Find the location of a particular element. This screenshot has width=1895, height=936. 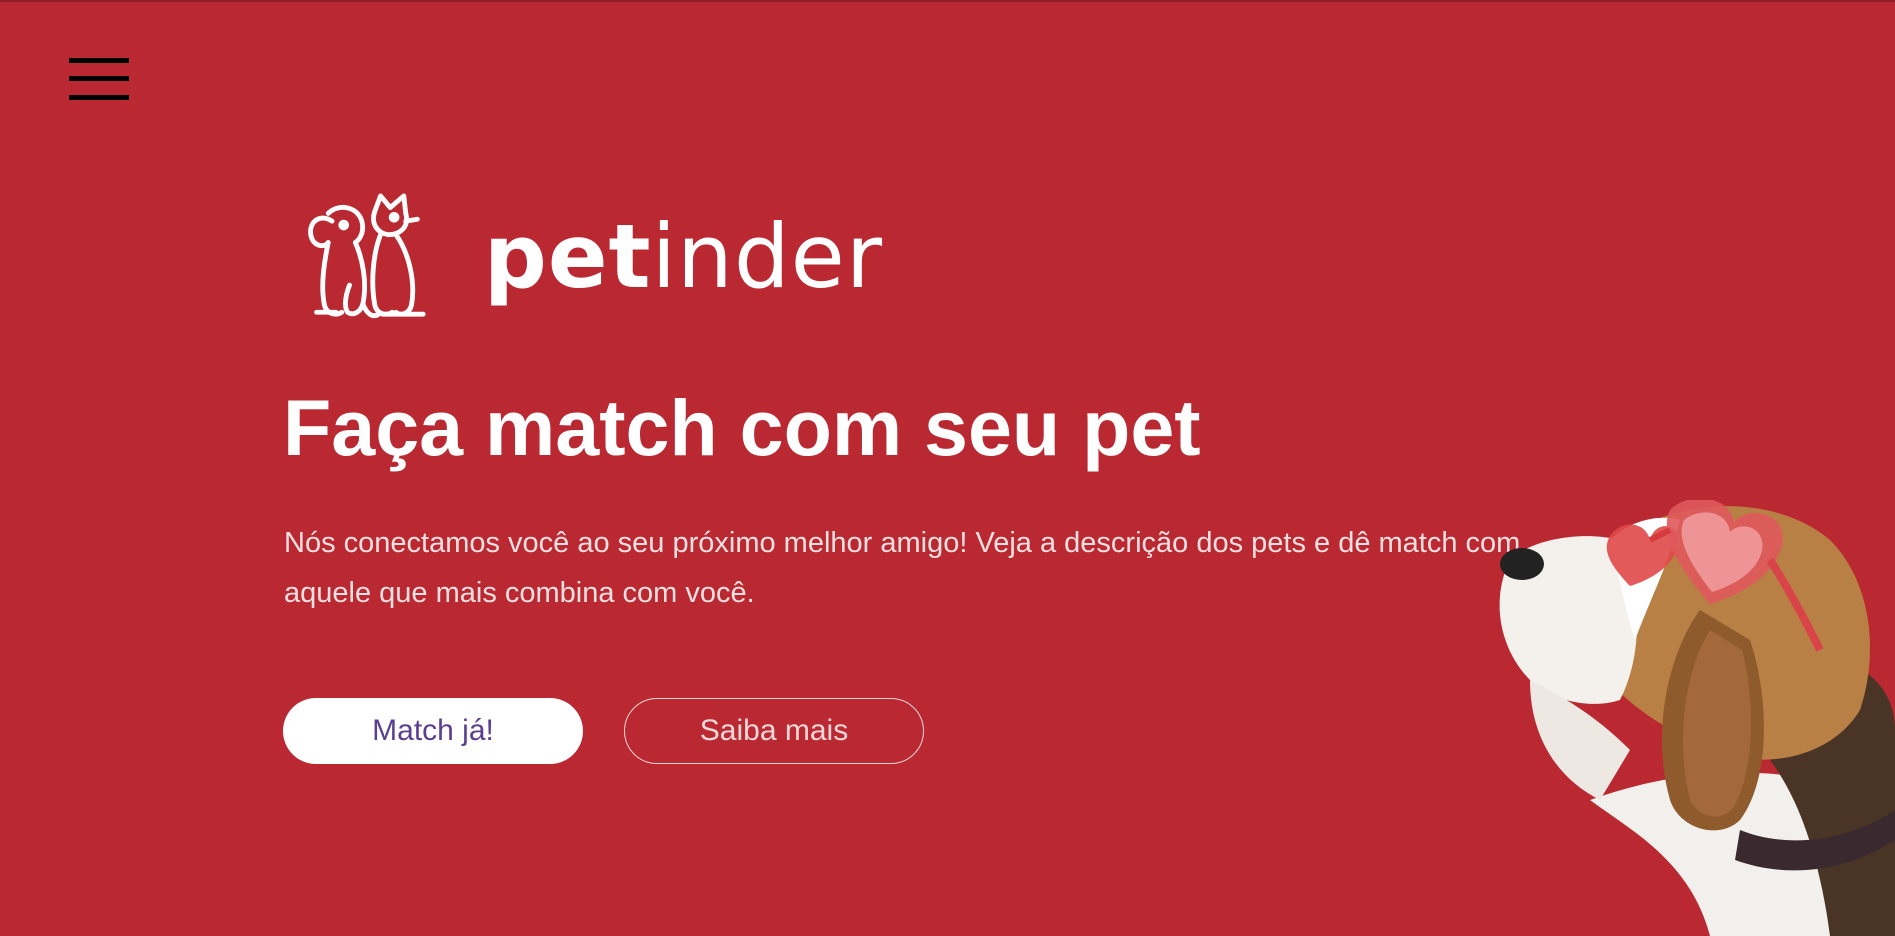

match-now-button: Match já! is located at coordinates (433, 731).